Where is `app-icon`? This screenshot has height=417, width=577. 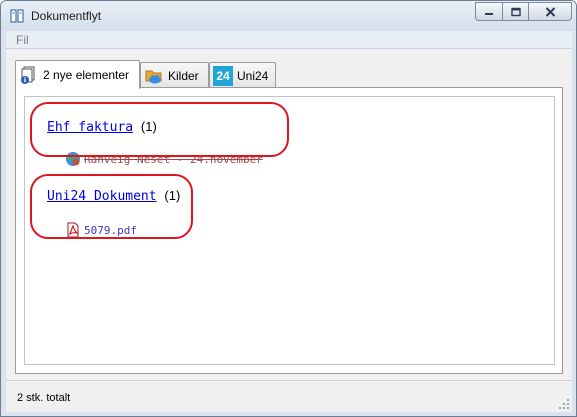 app-icon is located at coordinates (17, 16).